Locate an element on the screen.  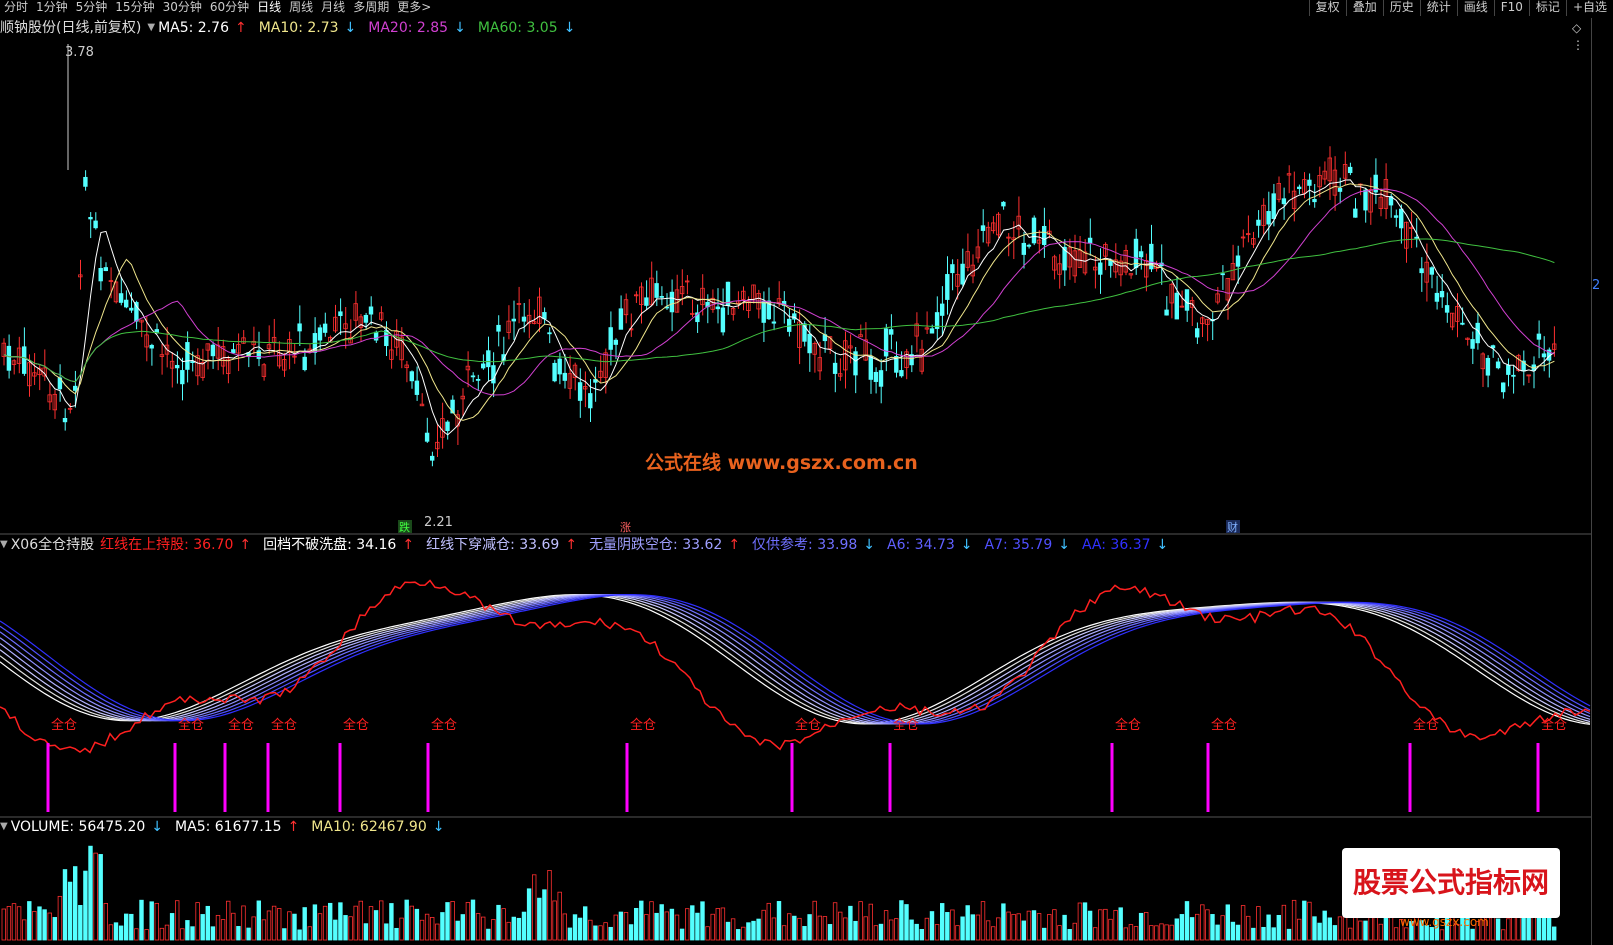
fuquan-button: 复权 is located at coordinates (1327, 8).